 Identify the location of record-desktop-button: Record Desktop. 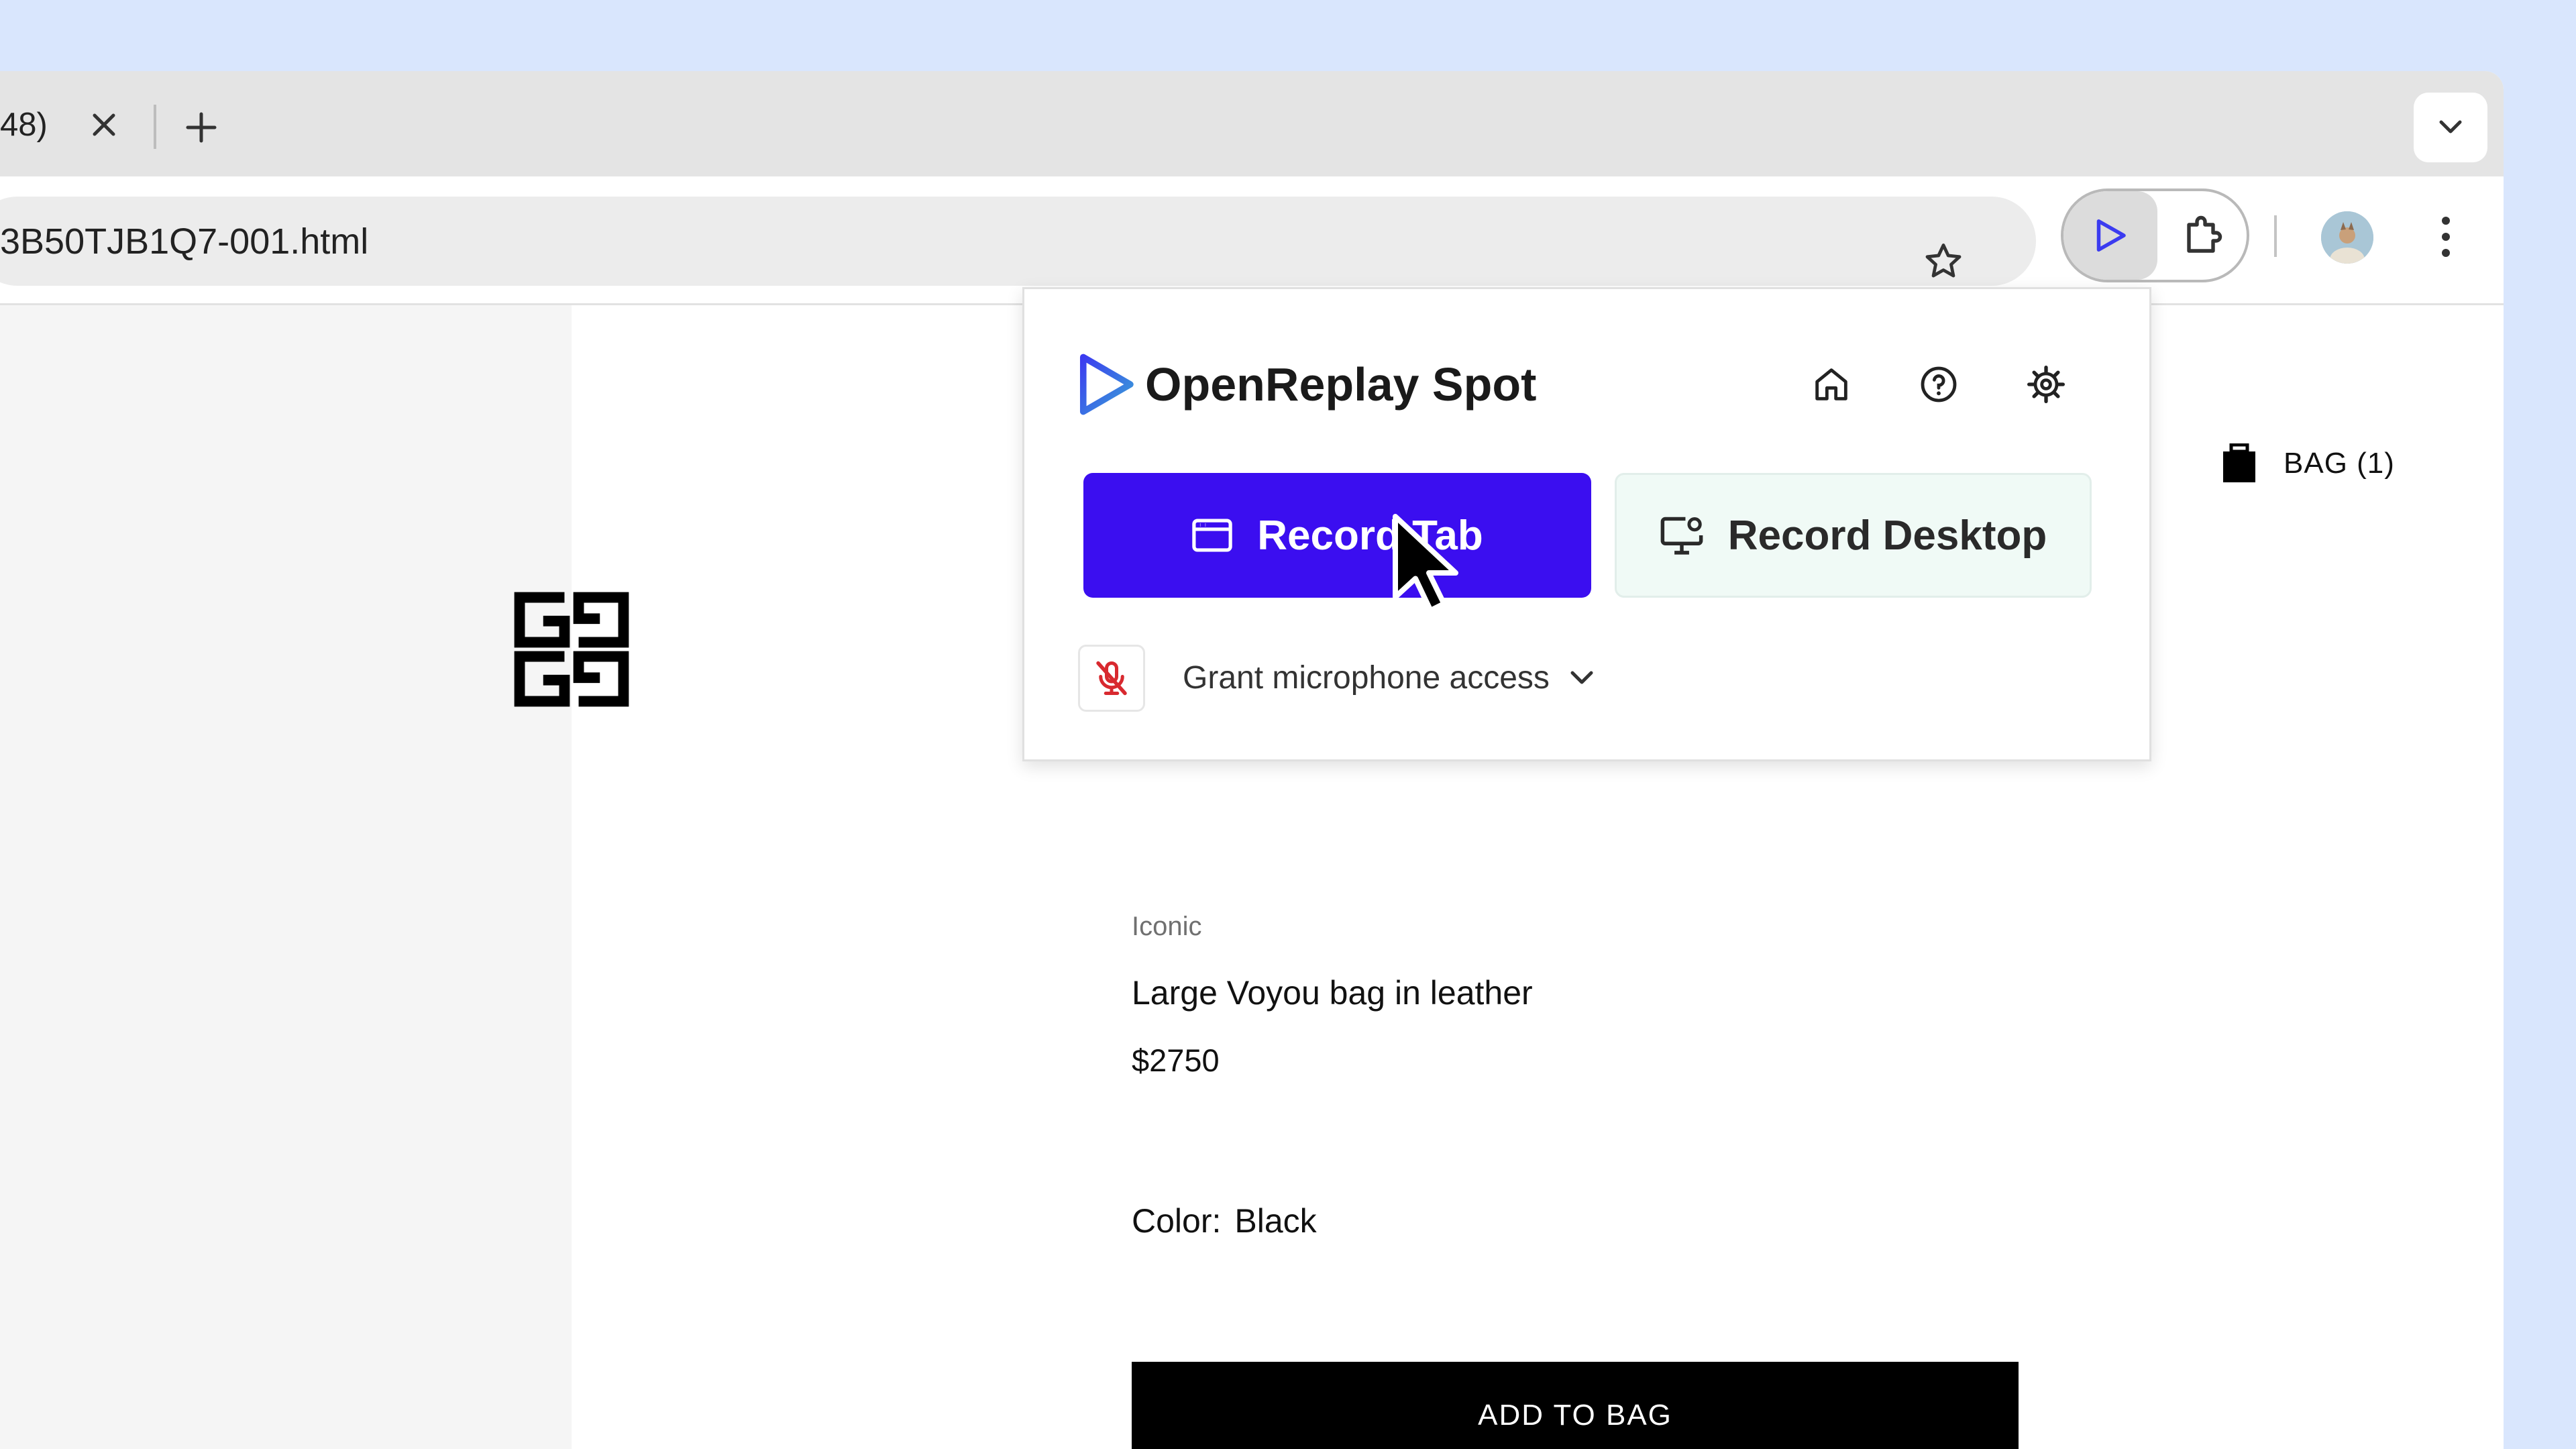
(1853, 535).